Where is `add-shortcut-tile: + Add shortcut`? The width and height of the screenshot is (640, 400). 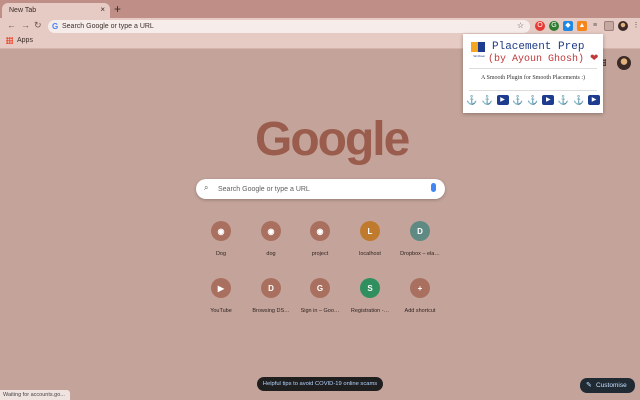
add-shortcut-tile: + Add shortcut is located at coordinates (420, 296).